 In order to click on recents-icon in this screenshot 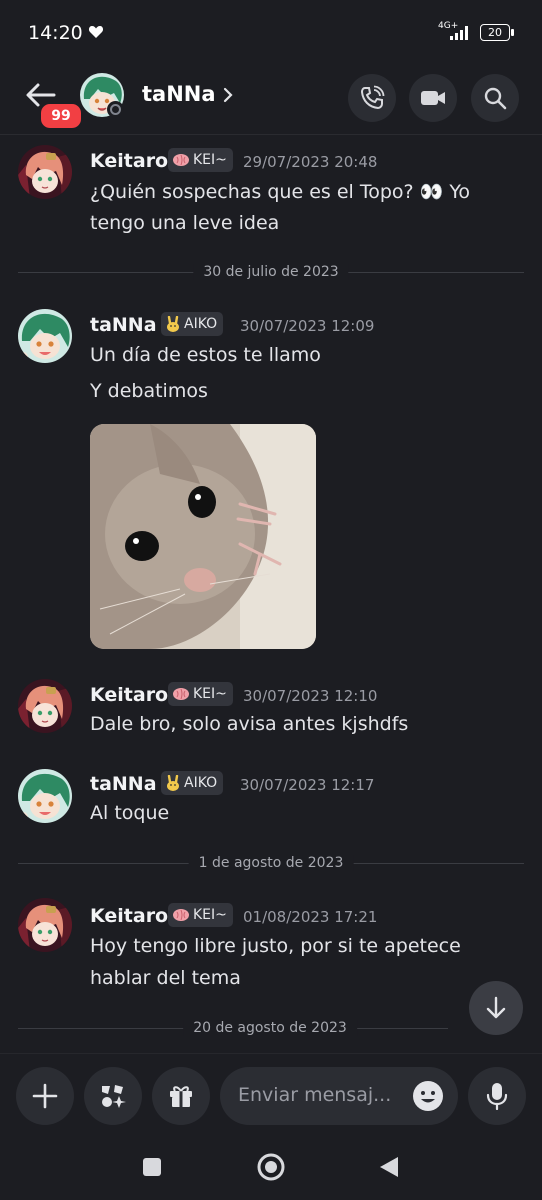, I will do `click(152, 1167)`.